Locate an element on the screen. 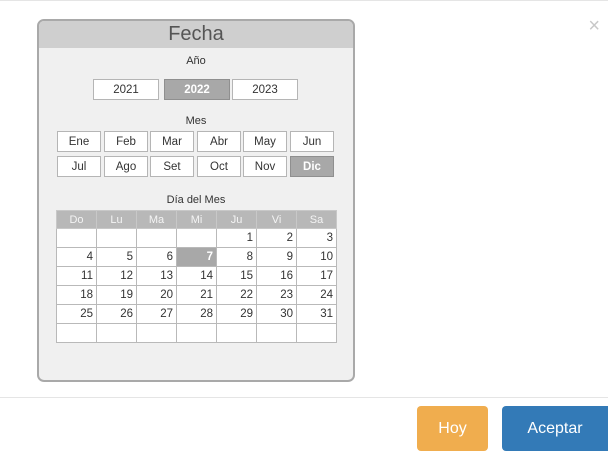 The image size is (608, 455). dialog-top-border is located at coordinates (304, 0).